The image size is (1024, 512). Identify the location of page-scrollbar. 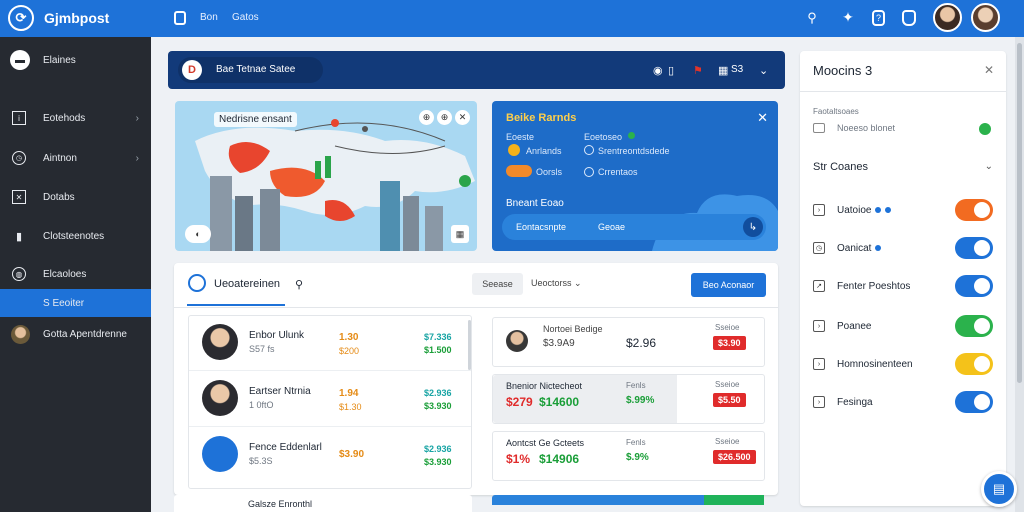
(1019, 274).